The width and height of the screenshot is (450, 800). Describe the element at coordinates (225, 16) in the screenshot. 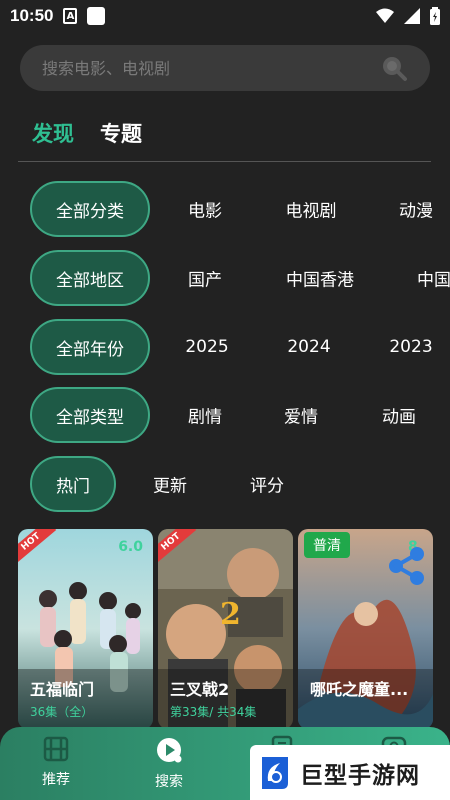

I see `status-bar: 10:50 A` at that location.